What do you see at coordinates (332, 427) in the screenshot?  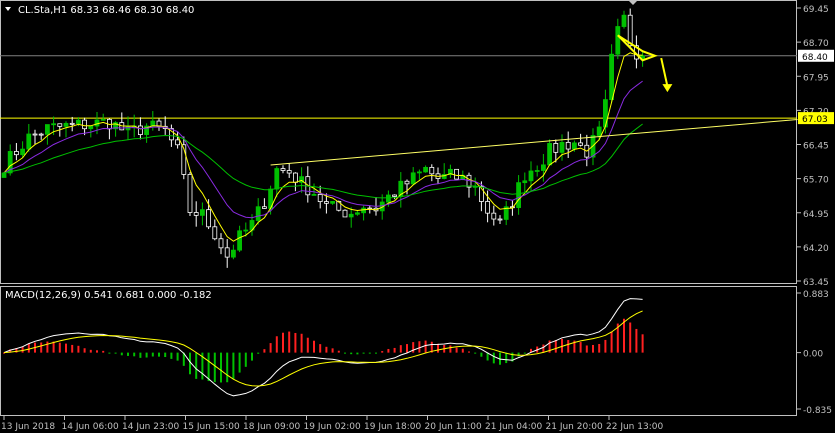 I see `time-tick-label: 19 Jun 02:00` at bounding box center [332, 427].